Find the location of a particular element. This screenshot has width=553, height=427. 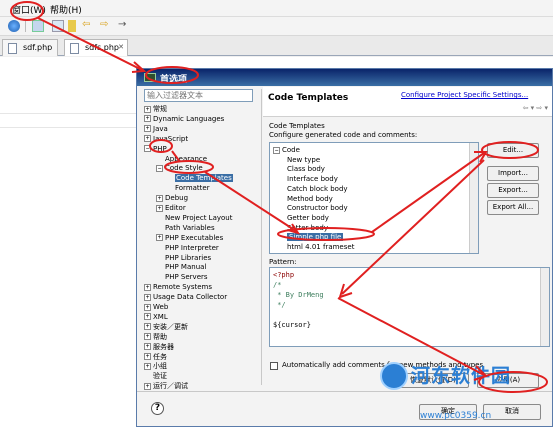

tree-item: + 安装／更新 is located at coordinates (166, 328).